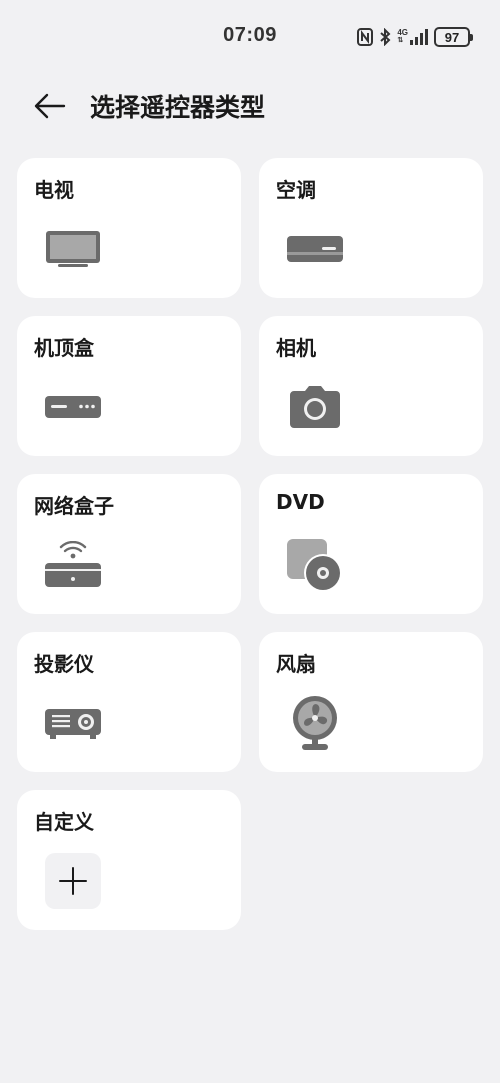 This screenshot has height=1083, width=500. Describe the element at coordinates (296, 190) in the screenshot. I see `device-label: 空调` at that location.